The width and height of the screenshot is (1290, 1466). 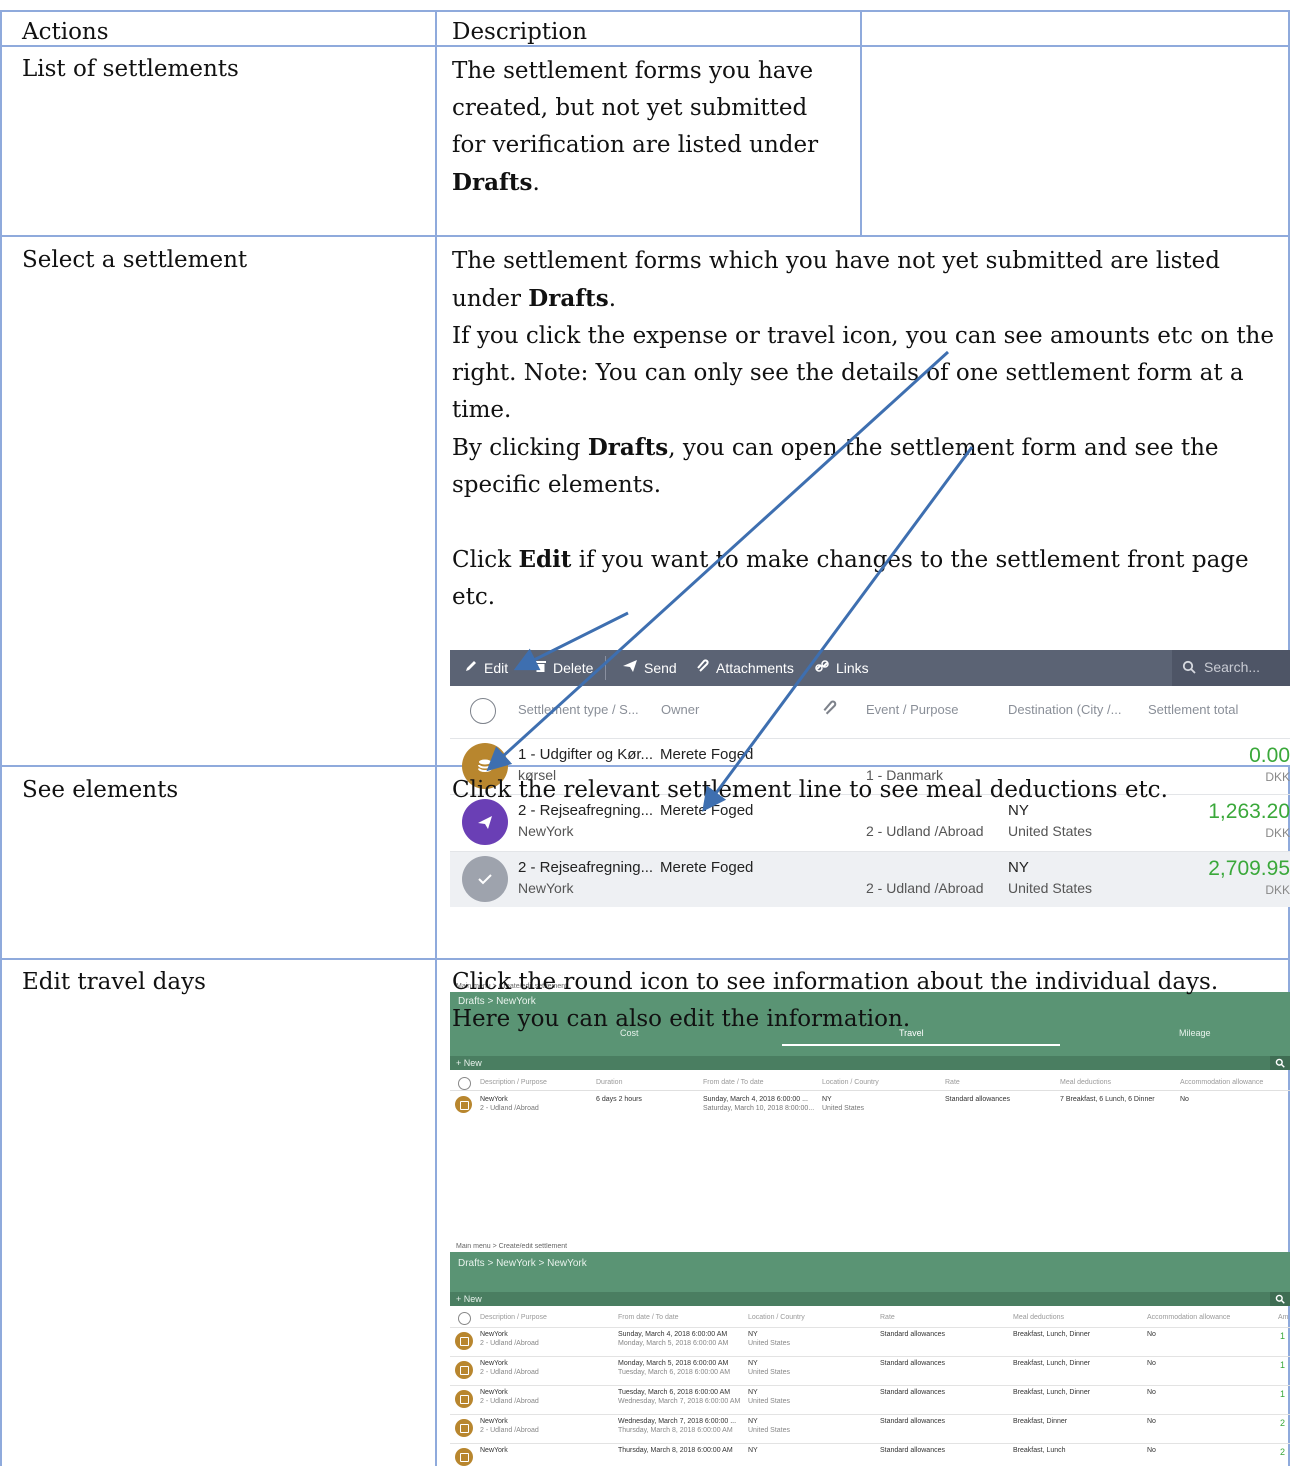 I want to click on annotation-arrows, so click(x=730, y=581).